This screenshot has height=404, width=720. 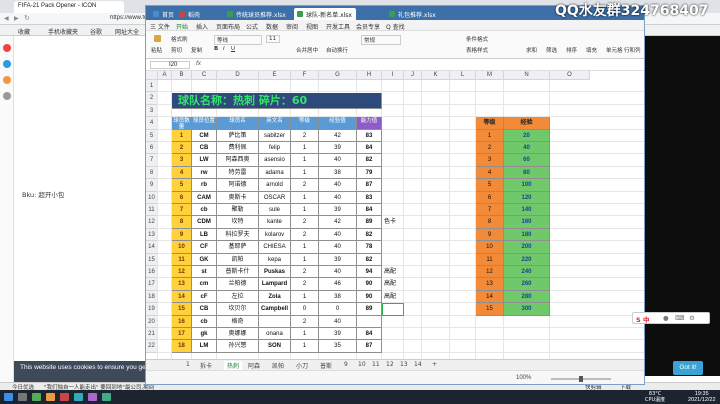 What do you see at coordinates (527, 247) in the screenshot?
I see `ref-exp: 200` at bounding box center [527, 247].